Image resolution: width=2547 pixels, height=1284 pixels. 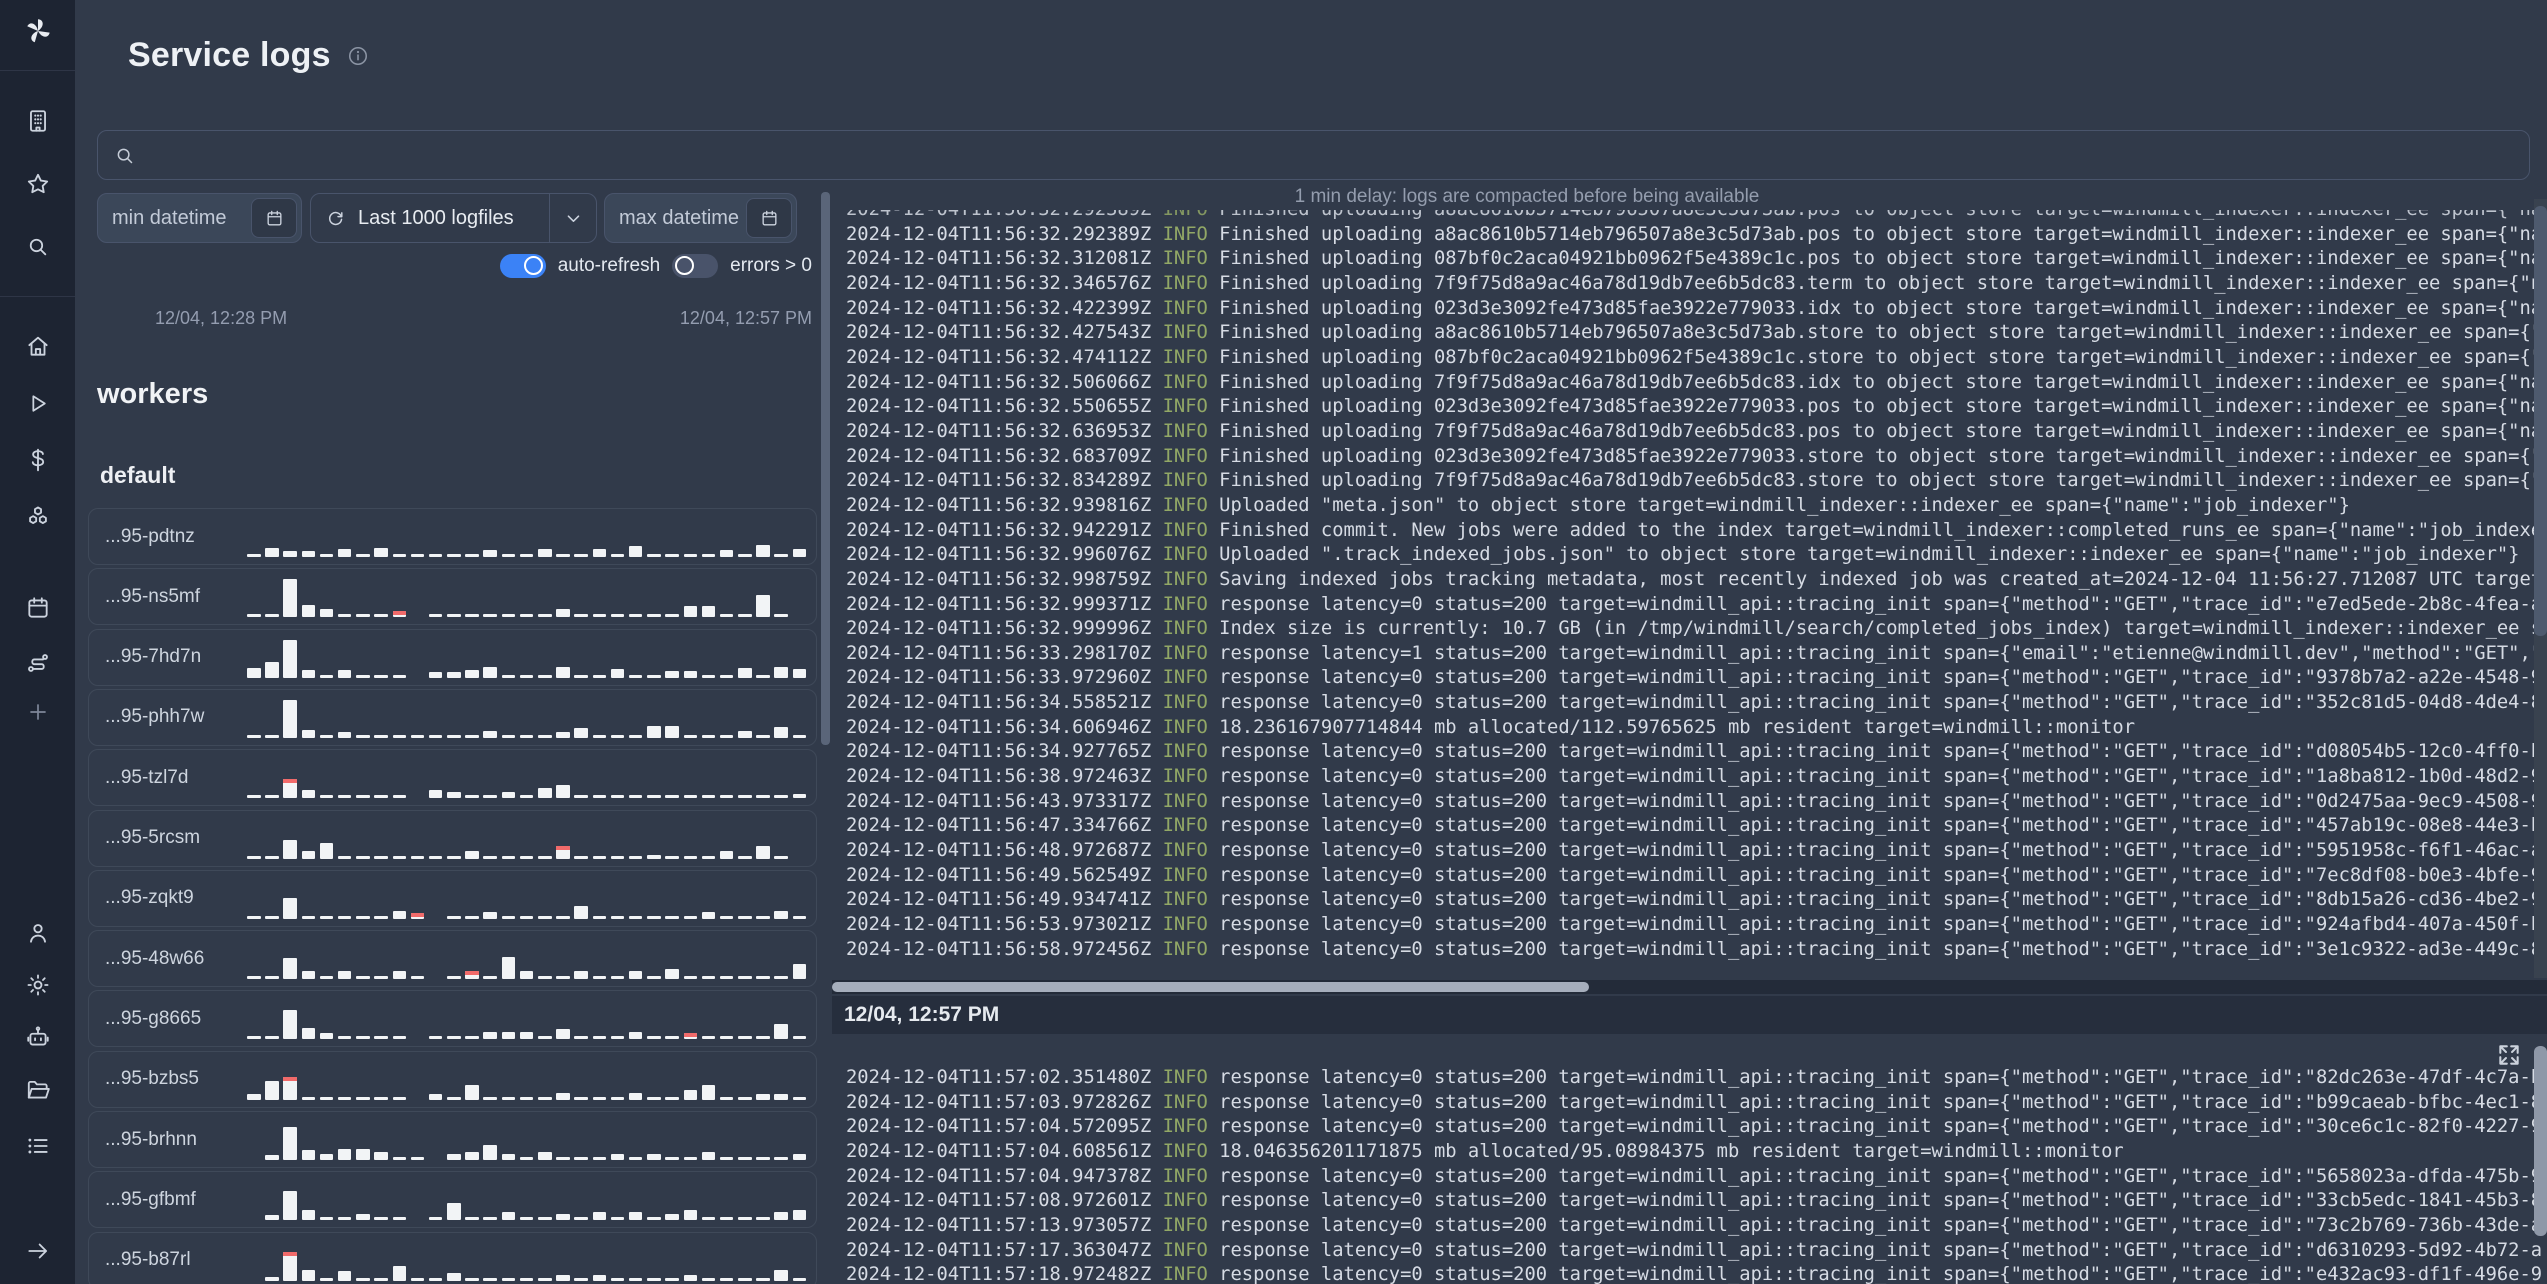 What do you see at coordinates (147, 777) in the screenshot?
I see `worker-name: ...95-tzl7d` at bounding box center [147, 777].